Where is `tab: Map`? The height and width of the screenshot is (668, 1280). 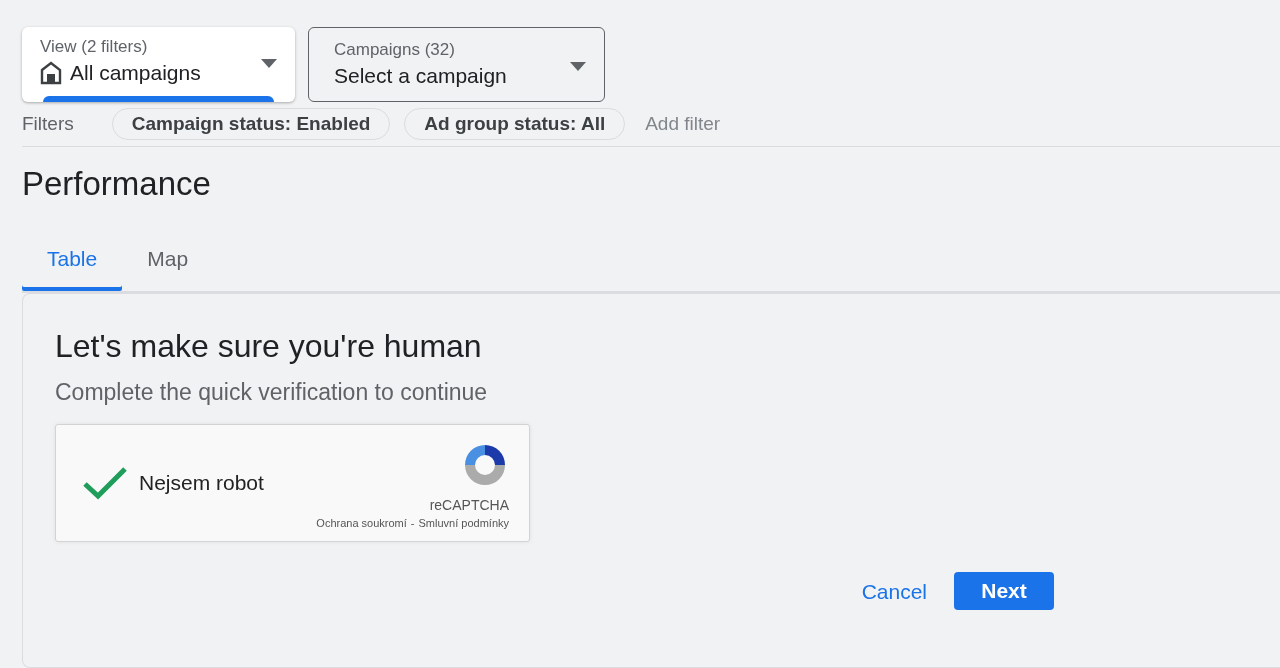 tab: Map is located at coordinates (168, 263).